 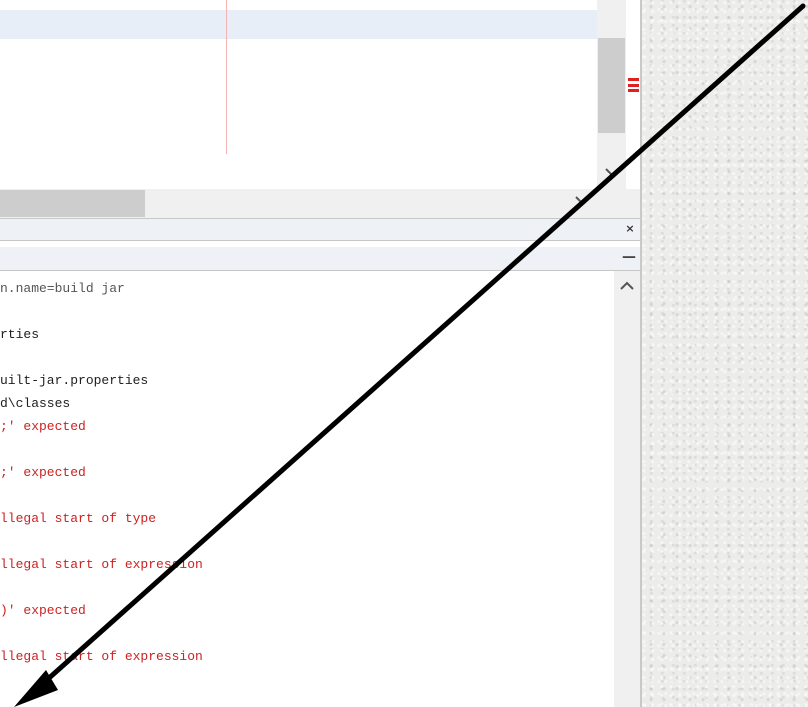 What do you see at coordinates (320, 259) in the screenshot?
I see `output-toolbar` at bounding box center [320, 259].